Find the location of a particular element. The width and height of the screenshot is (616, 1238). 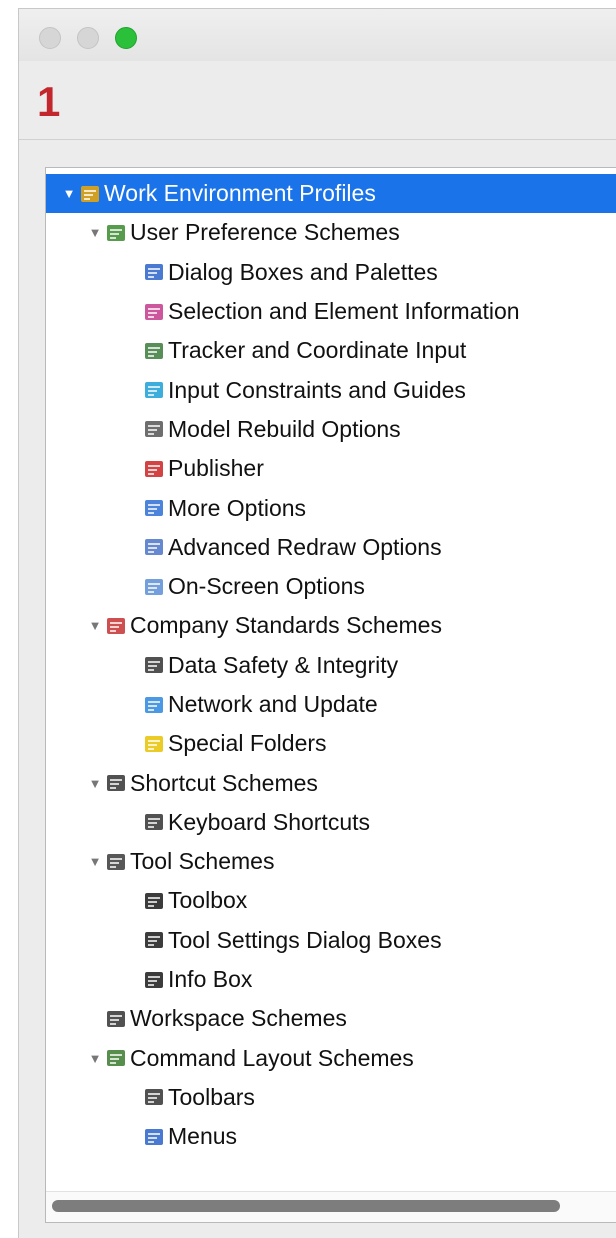

data-safety-icon is located at coordinates (154, 665).